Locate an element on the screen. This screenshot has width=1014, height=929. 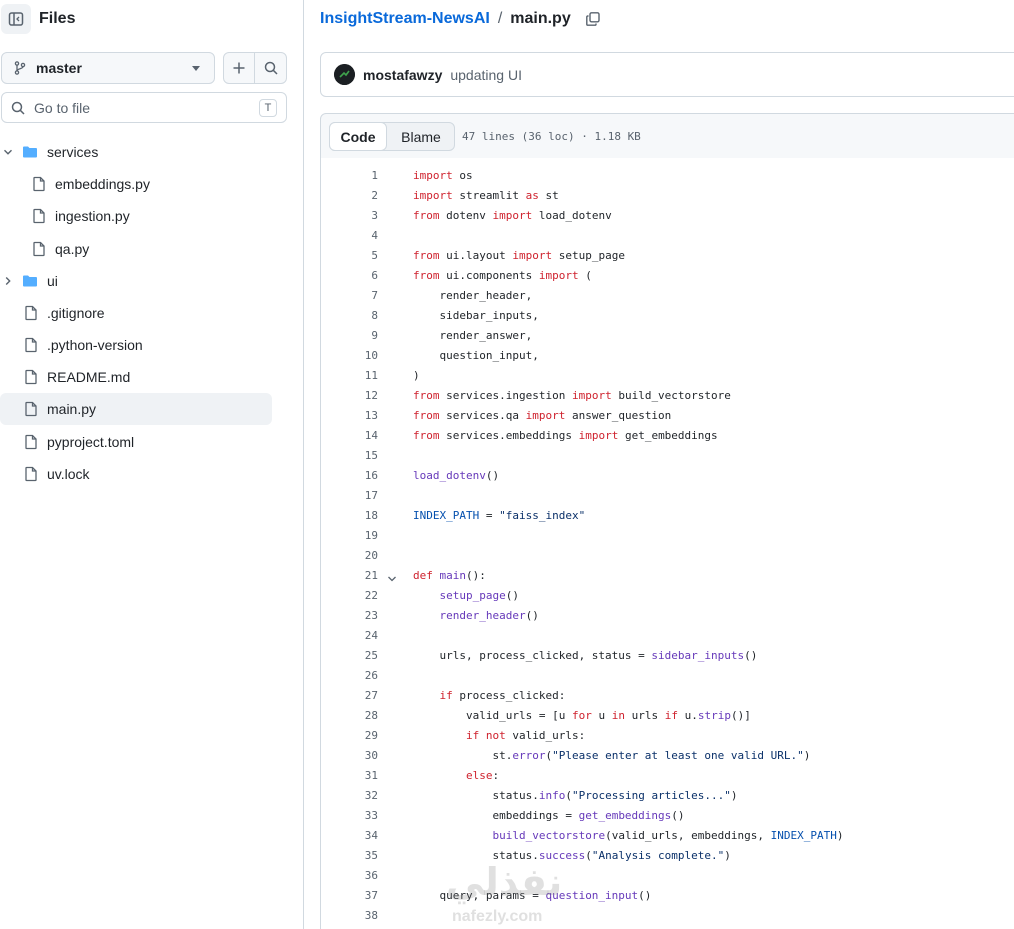
line-number: 15 is located at coordinates (349, 456).